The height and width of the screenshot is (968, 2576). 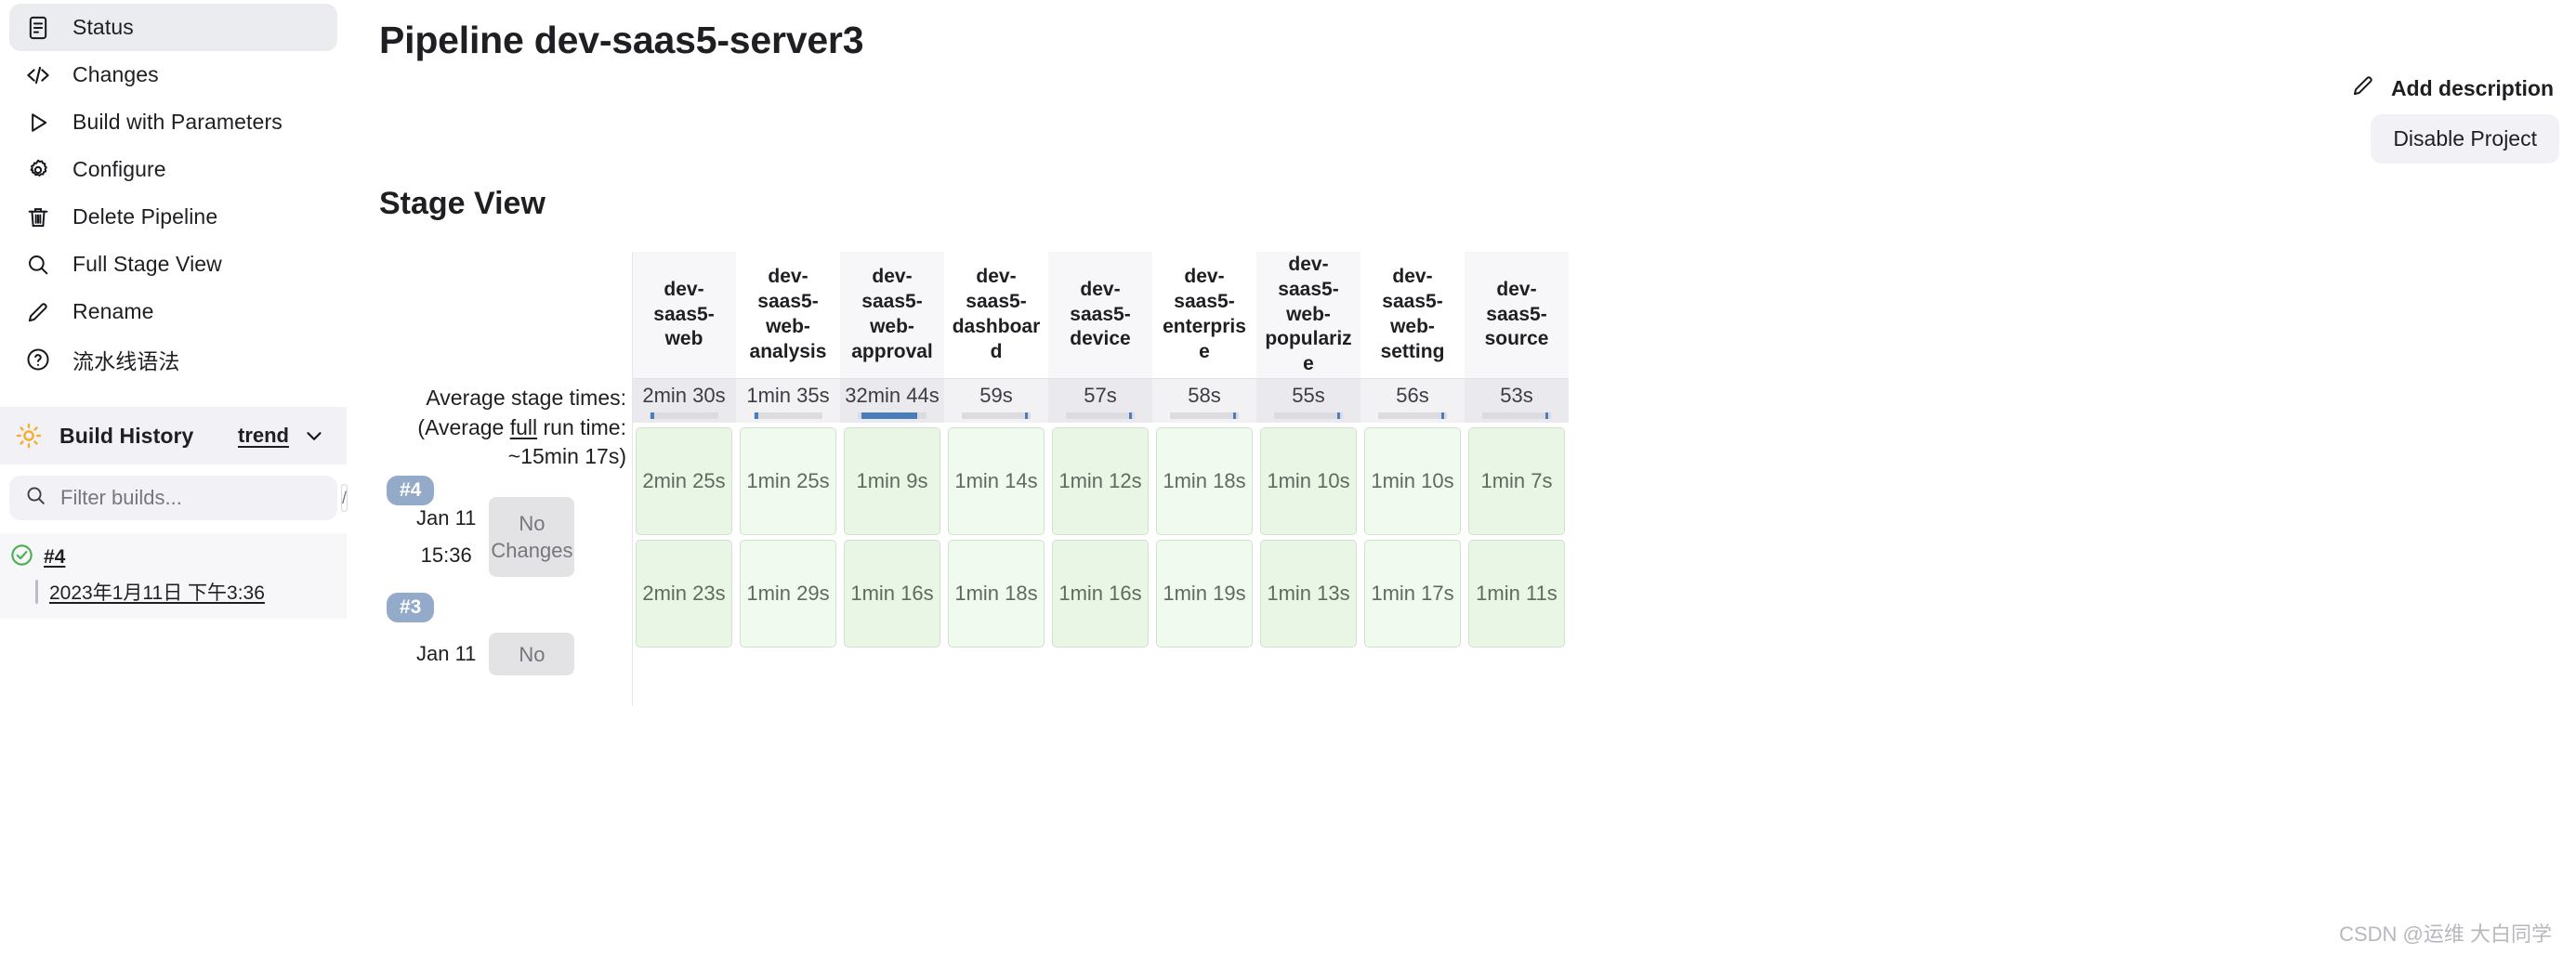 What do you see at coordinates (119, 169) in the screenshot?
I see `sidebar-item-label: Configure` at bounding box center [119, 169].